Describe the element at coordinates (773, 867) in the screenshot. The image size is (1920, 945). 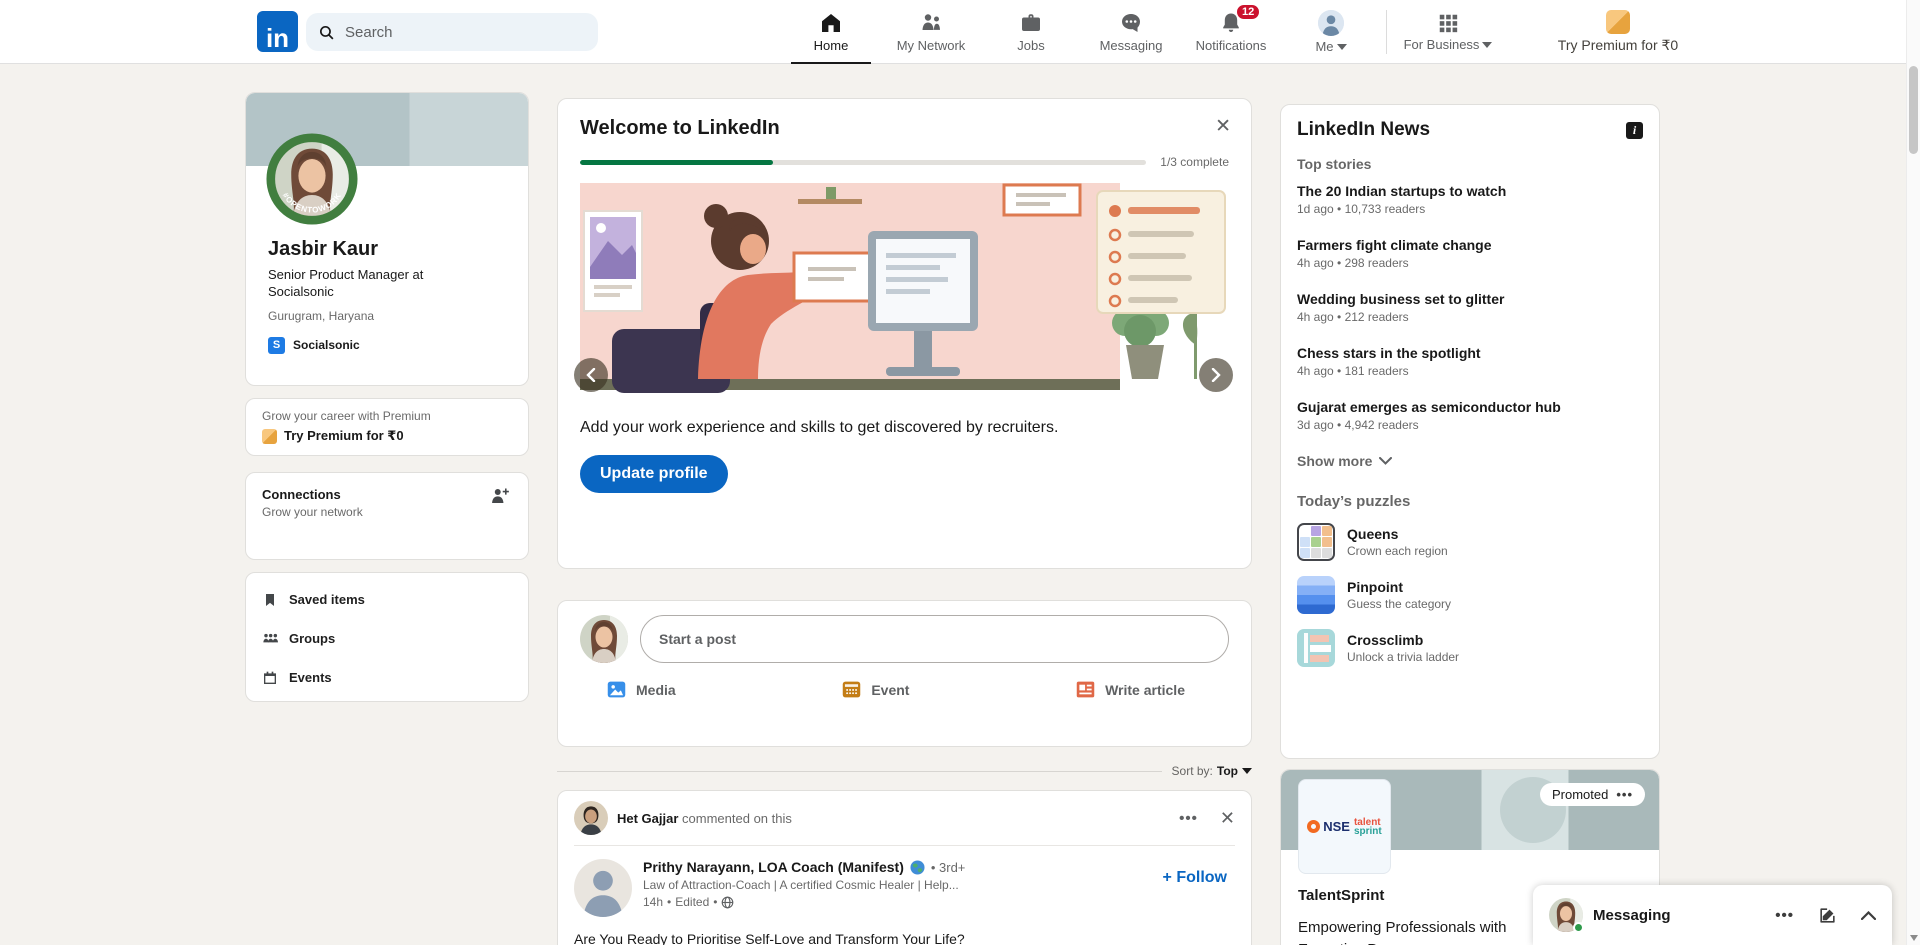
I see `author-name: Prithy Narayann, LOA Coach (Manifest)` at that location.